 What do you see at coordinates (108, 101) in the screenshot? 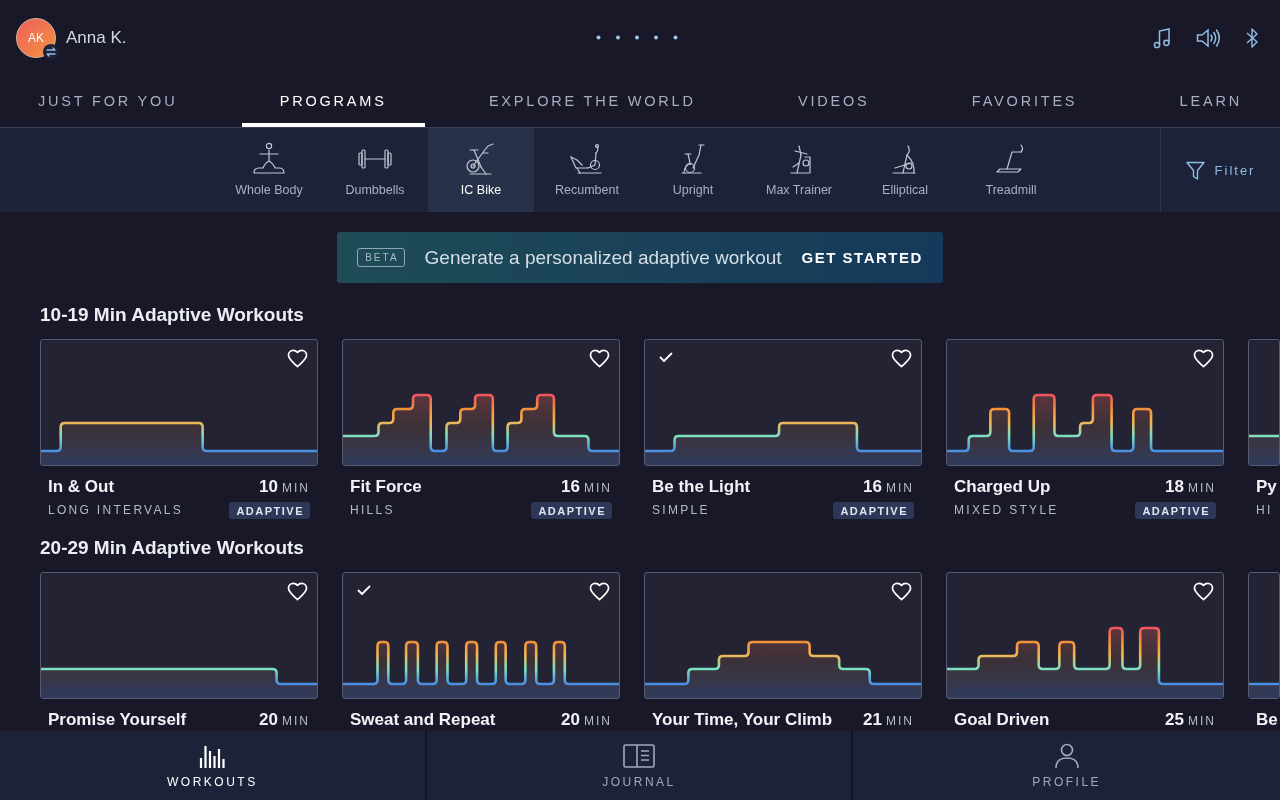
I see `category-tab: JUST FOR YOU` at bounding box center [108, 101].